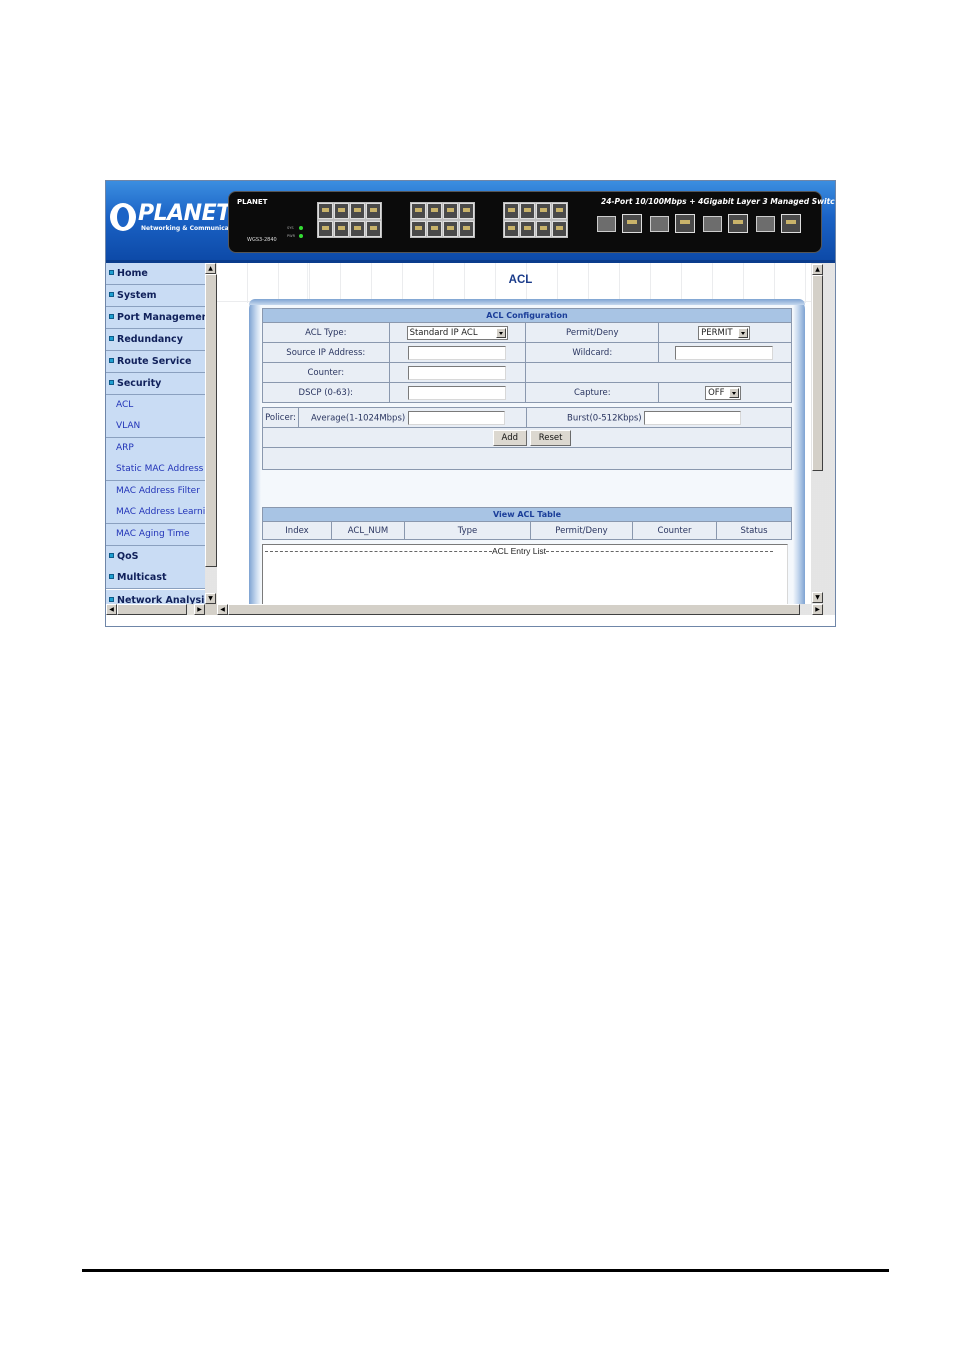  Describe the element at coordinates (125, 448) in the screenshot. I see `sidebar-item-label: ARP` at that location.